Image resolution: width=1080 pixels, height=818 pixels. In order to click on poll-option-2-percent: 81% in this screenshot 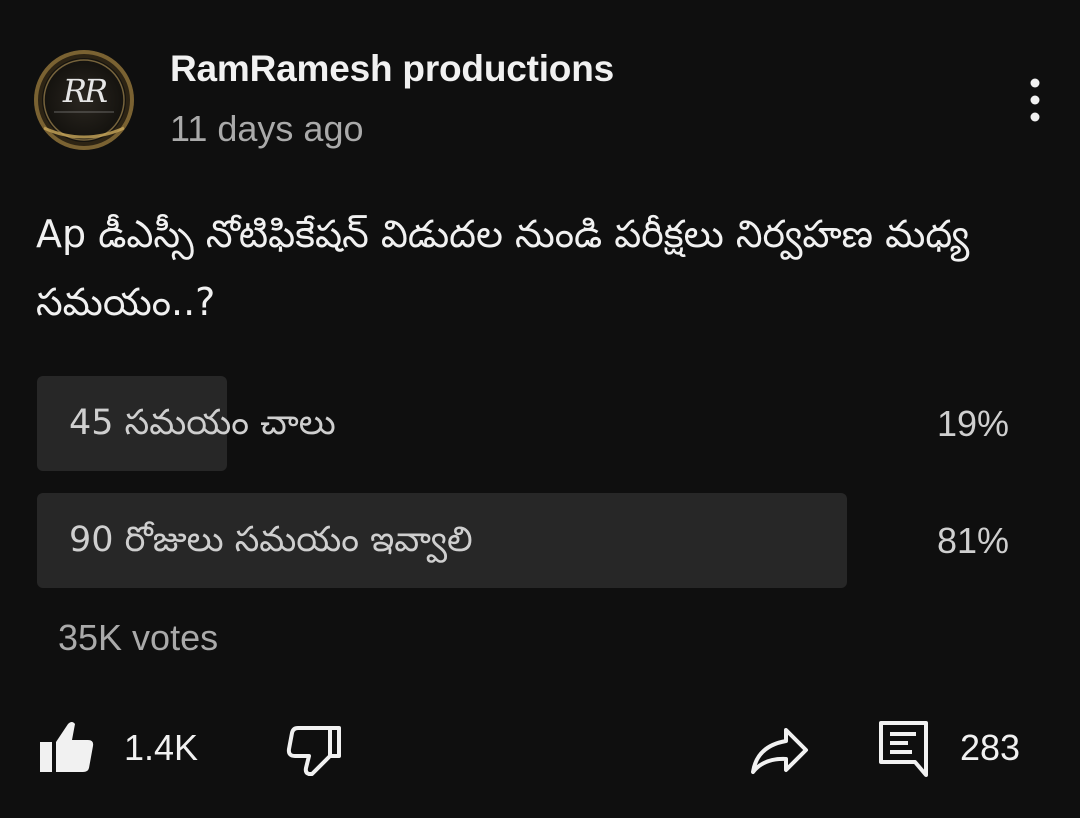, I will do `click(972, 540)`.